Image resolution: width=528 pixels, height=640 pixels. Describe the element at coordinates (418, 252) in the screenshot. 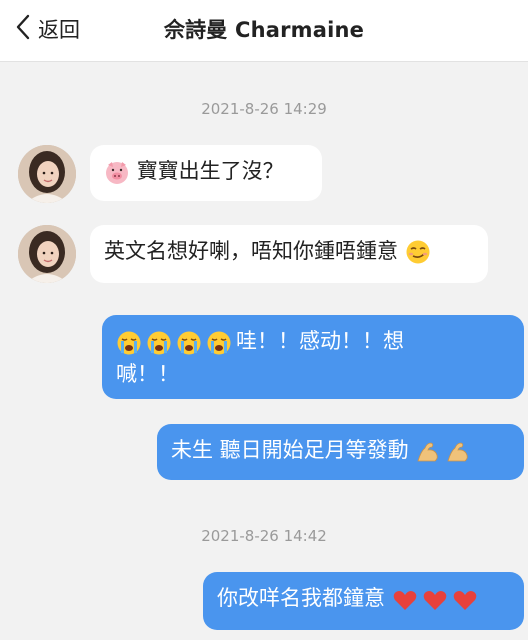

I see `smirk-face-icon` at that location.